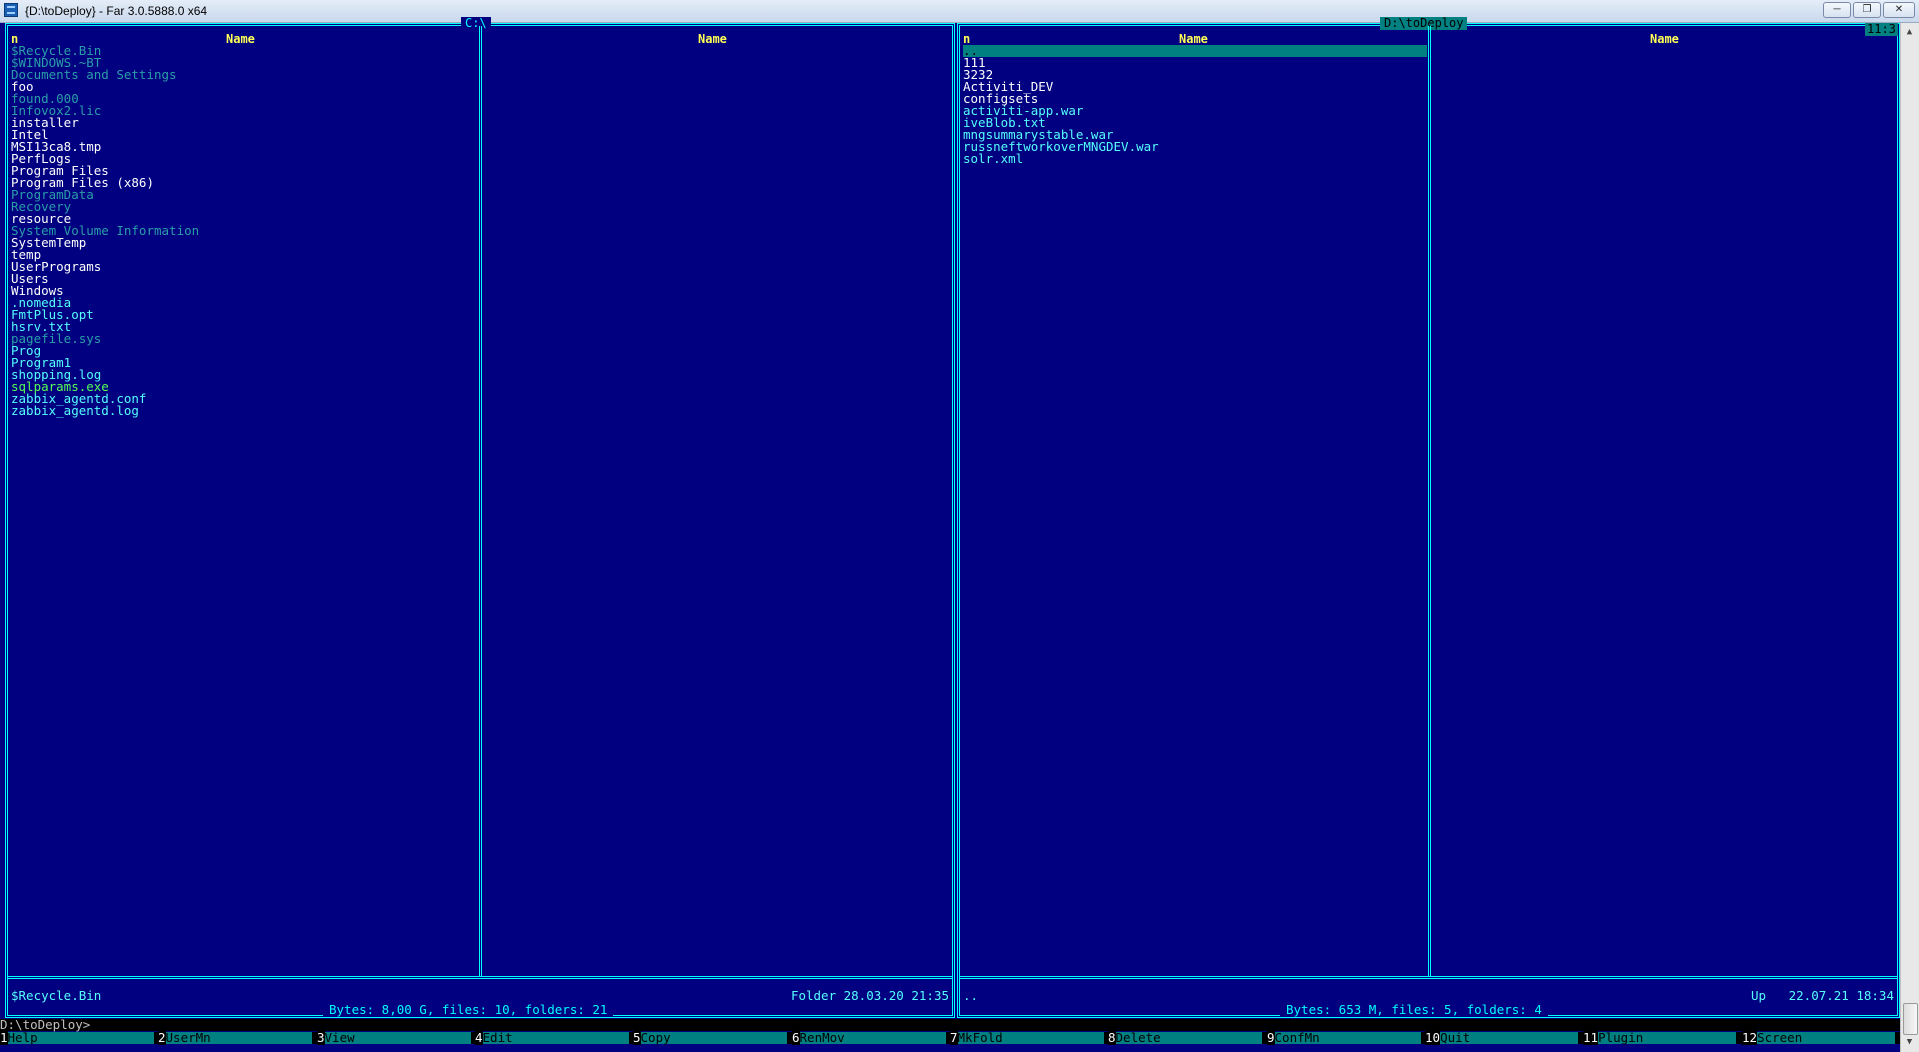 This screenshot has width=1919, height=1052. Describe the element at coordinates (713, 1037) in the screenshot. I see `fkey-label: Copy` at that location.